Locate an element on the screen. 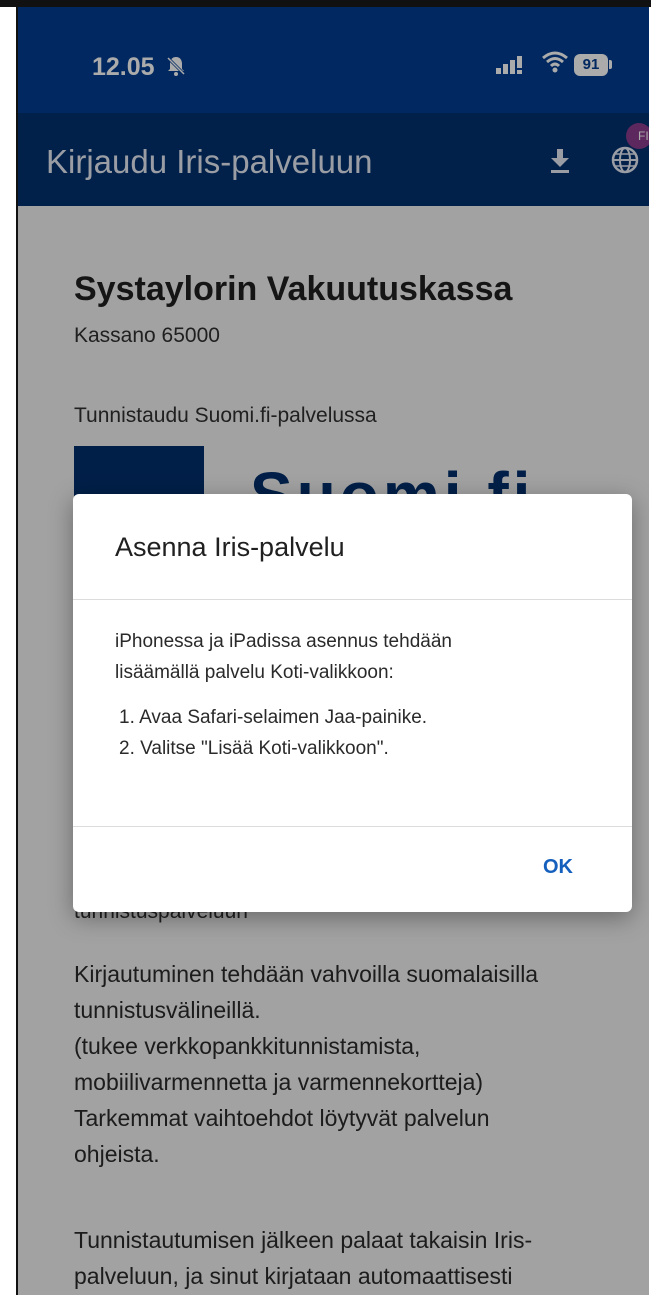  dialog-step: 1. Avaa Safari-selaimen Jaa-painike. is located at coordinates (273, 717).